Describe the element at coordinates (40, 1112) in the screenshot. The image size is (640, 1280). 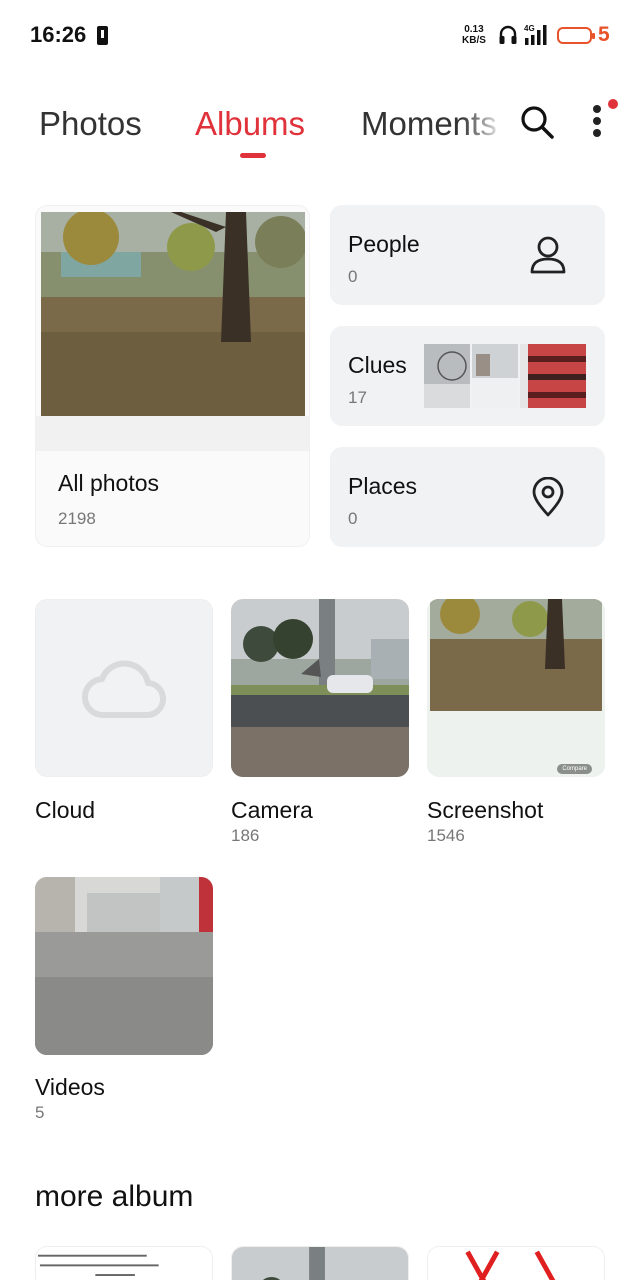
I see `videos-album-count: 5` at that location.